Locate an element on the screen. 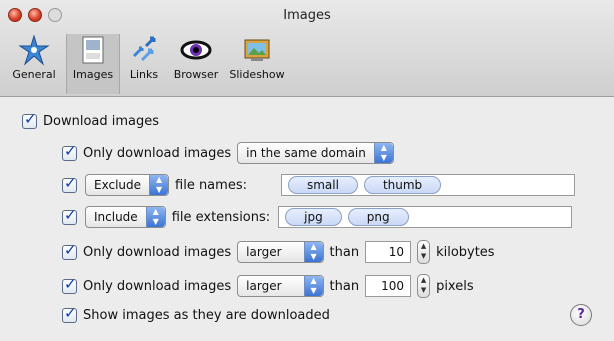 This screenshot has height=341, width=614. extensions-row: Include ▲▼ file extensions: jpg png is located at coordinates (317, 217).